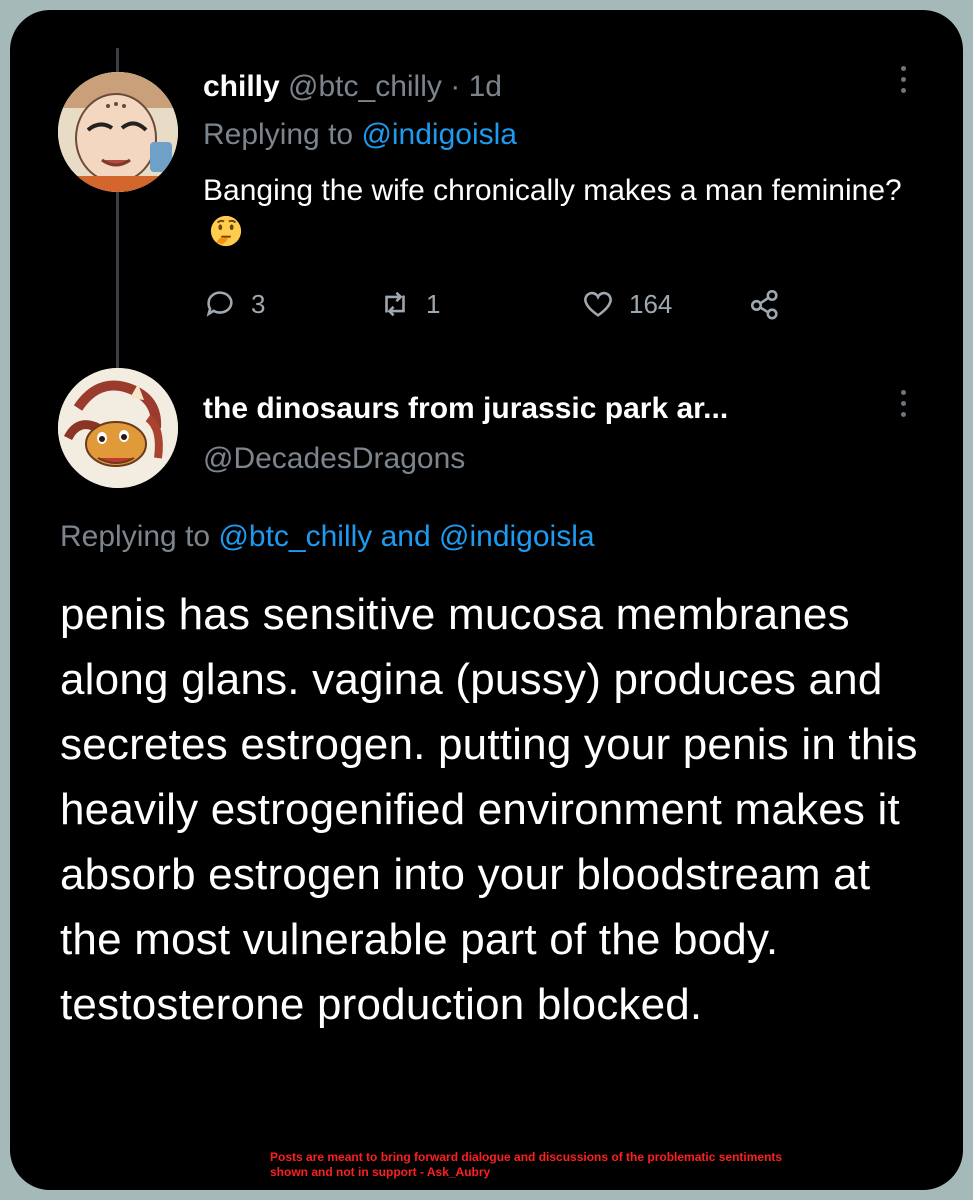 The image size is (973, 1200). What do you see at coordinates (433, 303) in the screenshot?
I see `retweet-count: 1` at bounding box center [433, 303].